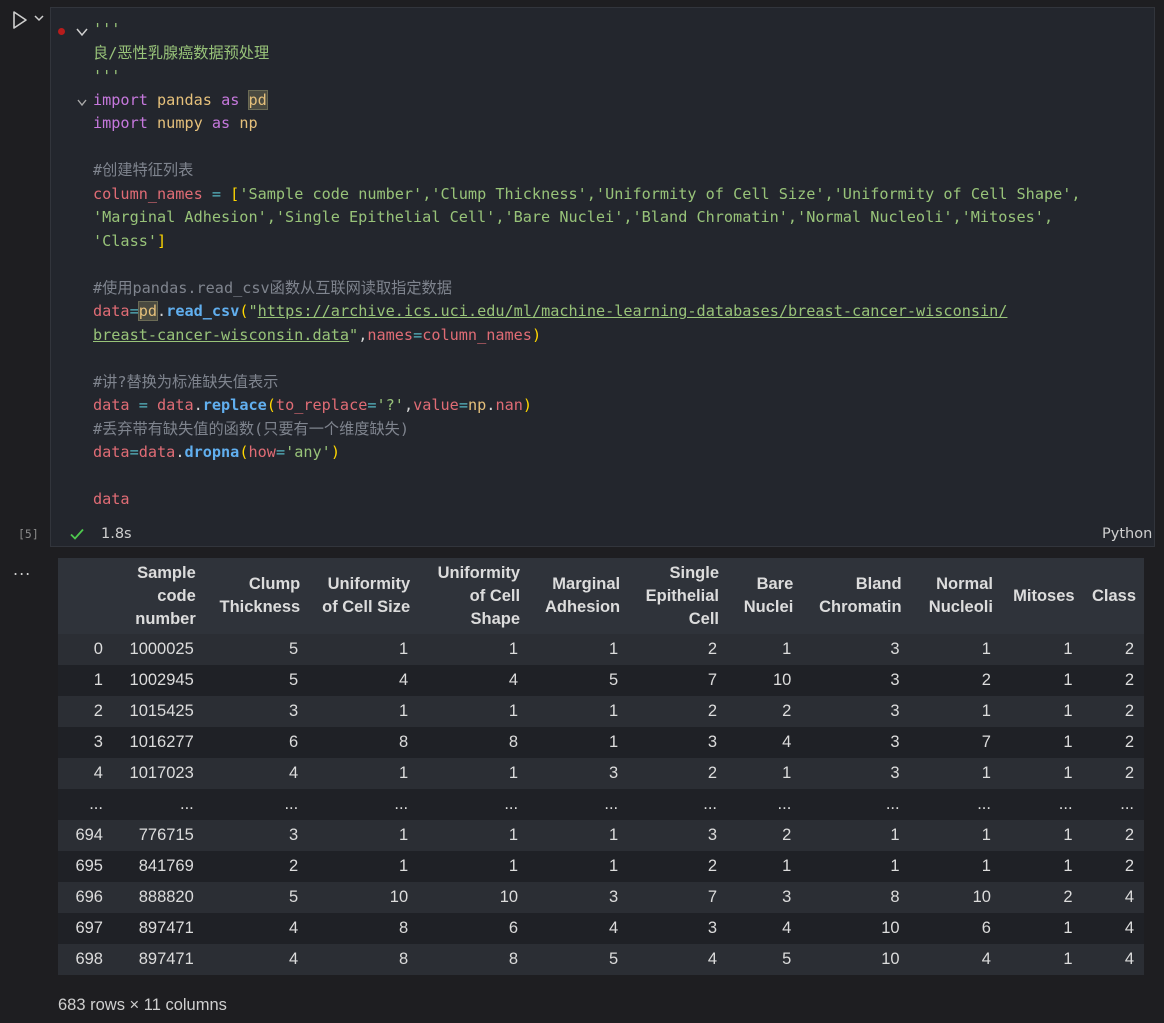 This screenshot has height=1023, width=1164. I want to click on param-name: value, so click(436, 405).